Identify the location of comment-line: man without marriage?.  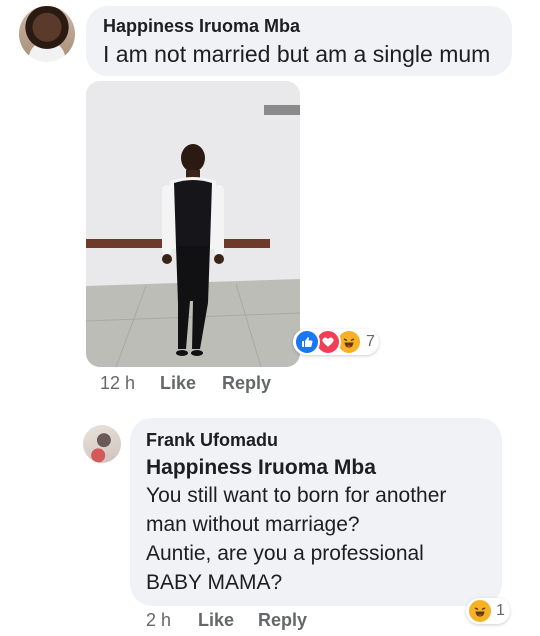
(253, 524).